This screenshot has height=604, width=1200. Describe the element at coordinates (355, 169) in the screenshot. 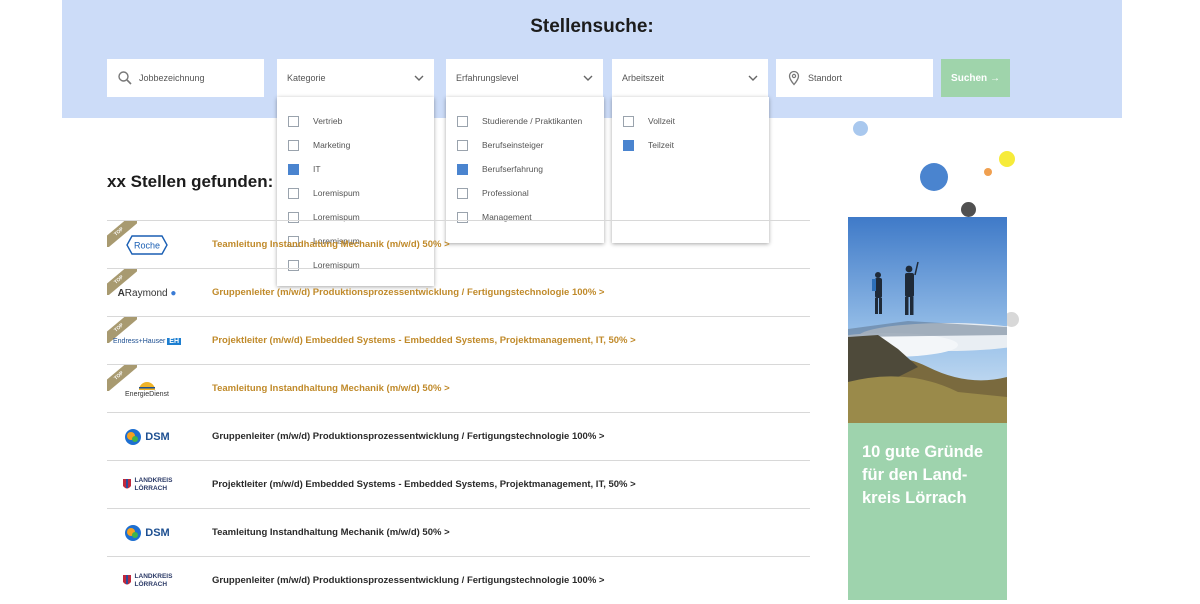

I see `category-option: IT` at that location.